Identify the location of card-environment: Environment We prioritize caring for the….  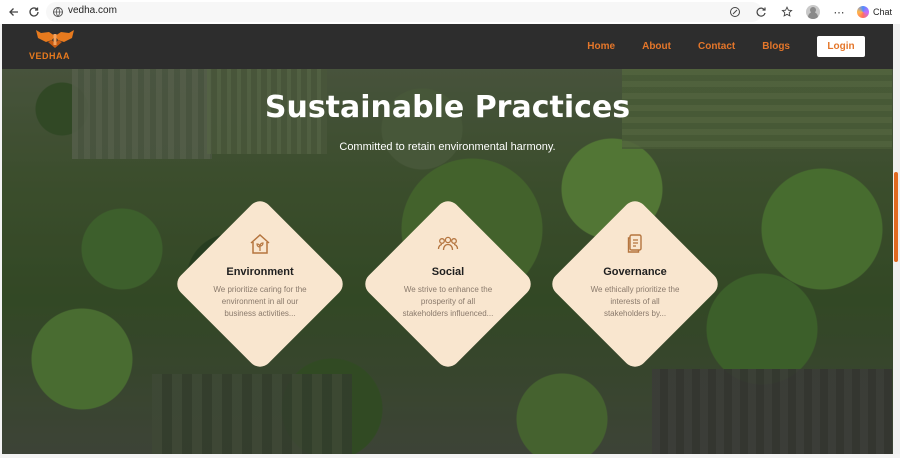
(260, 284).